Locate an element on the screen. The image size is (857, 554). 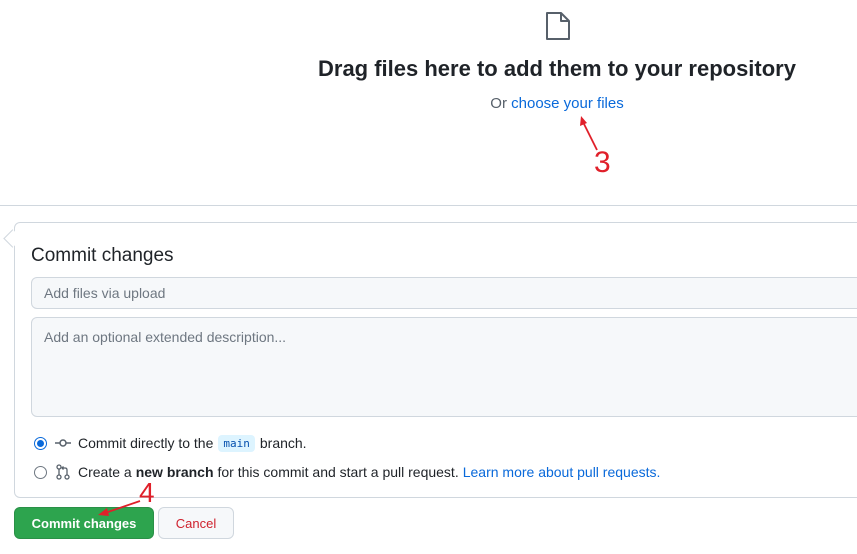
choose-files-link: choose your files is located at coordinates (567, 103).